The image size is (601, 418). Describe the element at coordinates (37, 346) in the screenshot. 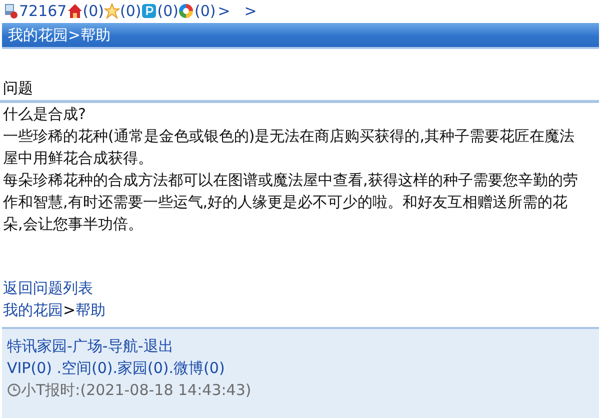

I see `footer-link: 特讯家园` at that location.